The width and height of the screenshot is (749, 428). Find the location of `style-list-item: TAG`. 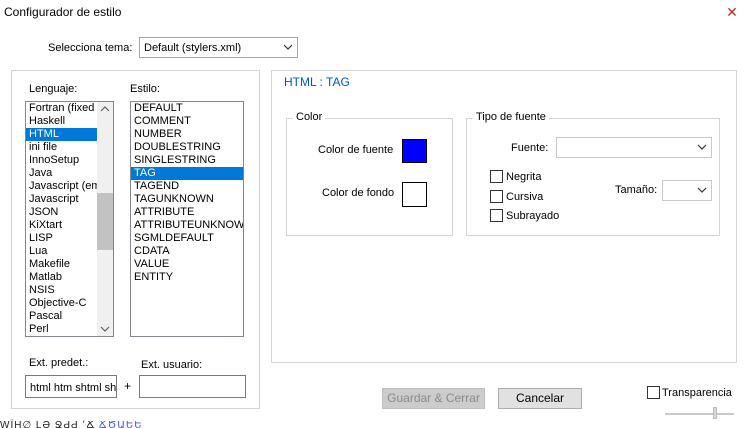

style-list-item: TAG is located at coordinates (187, 173).